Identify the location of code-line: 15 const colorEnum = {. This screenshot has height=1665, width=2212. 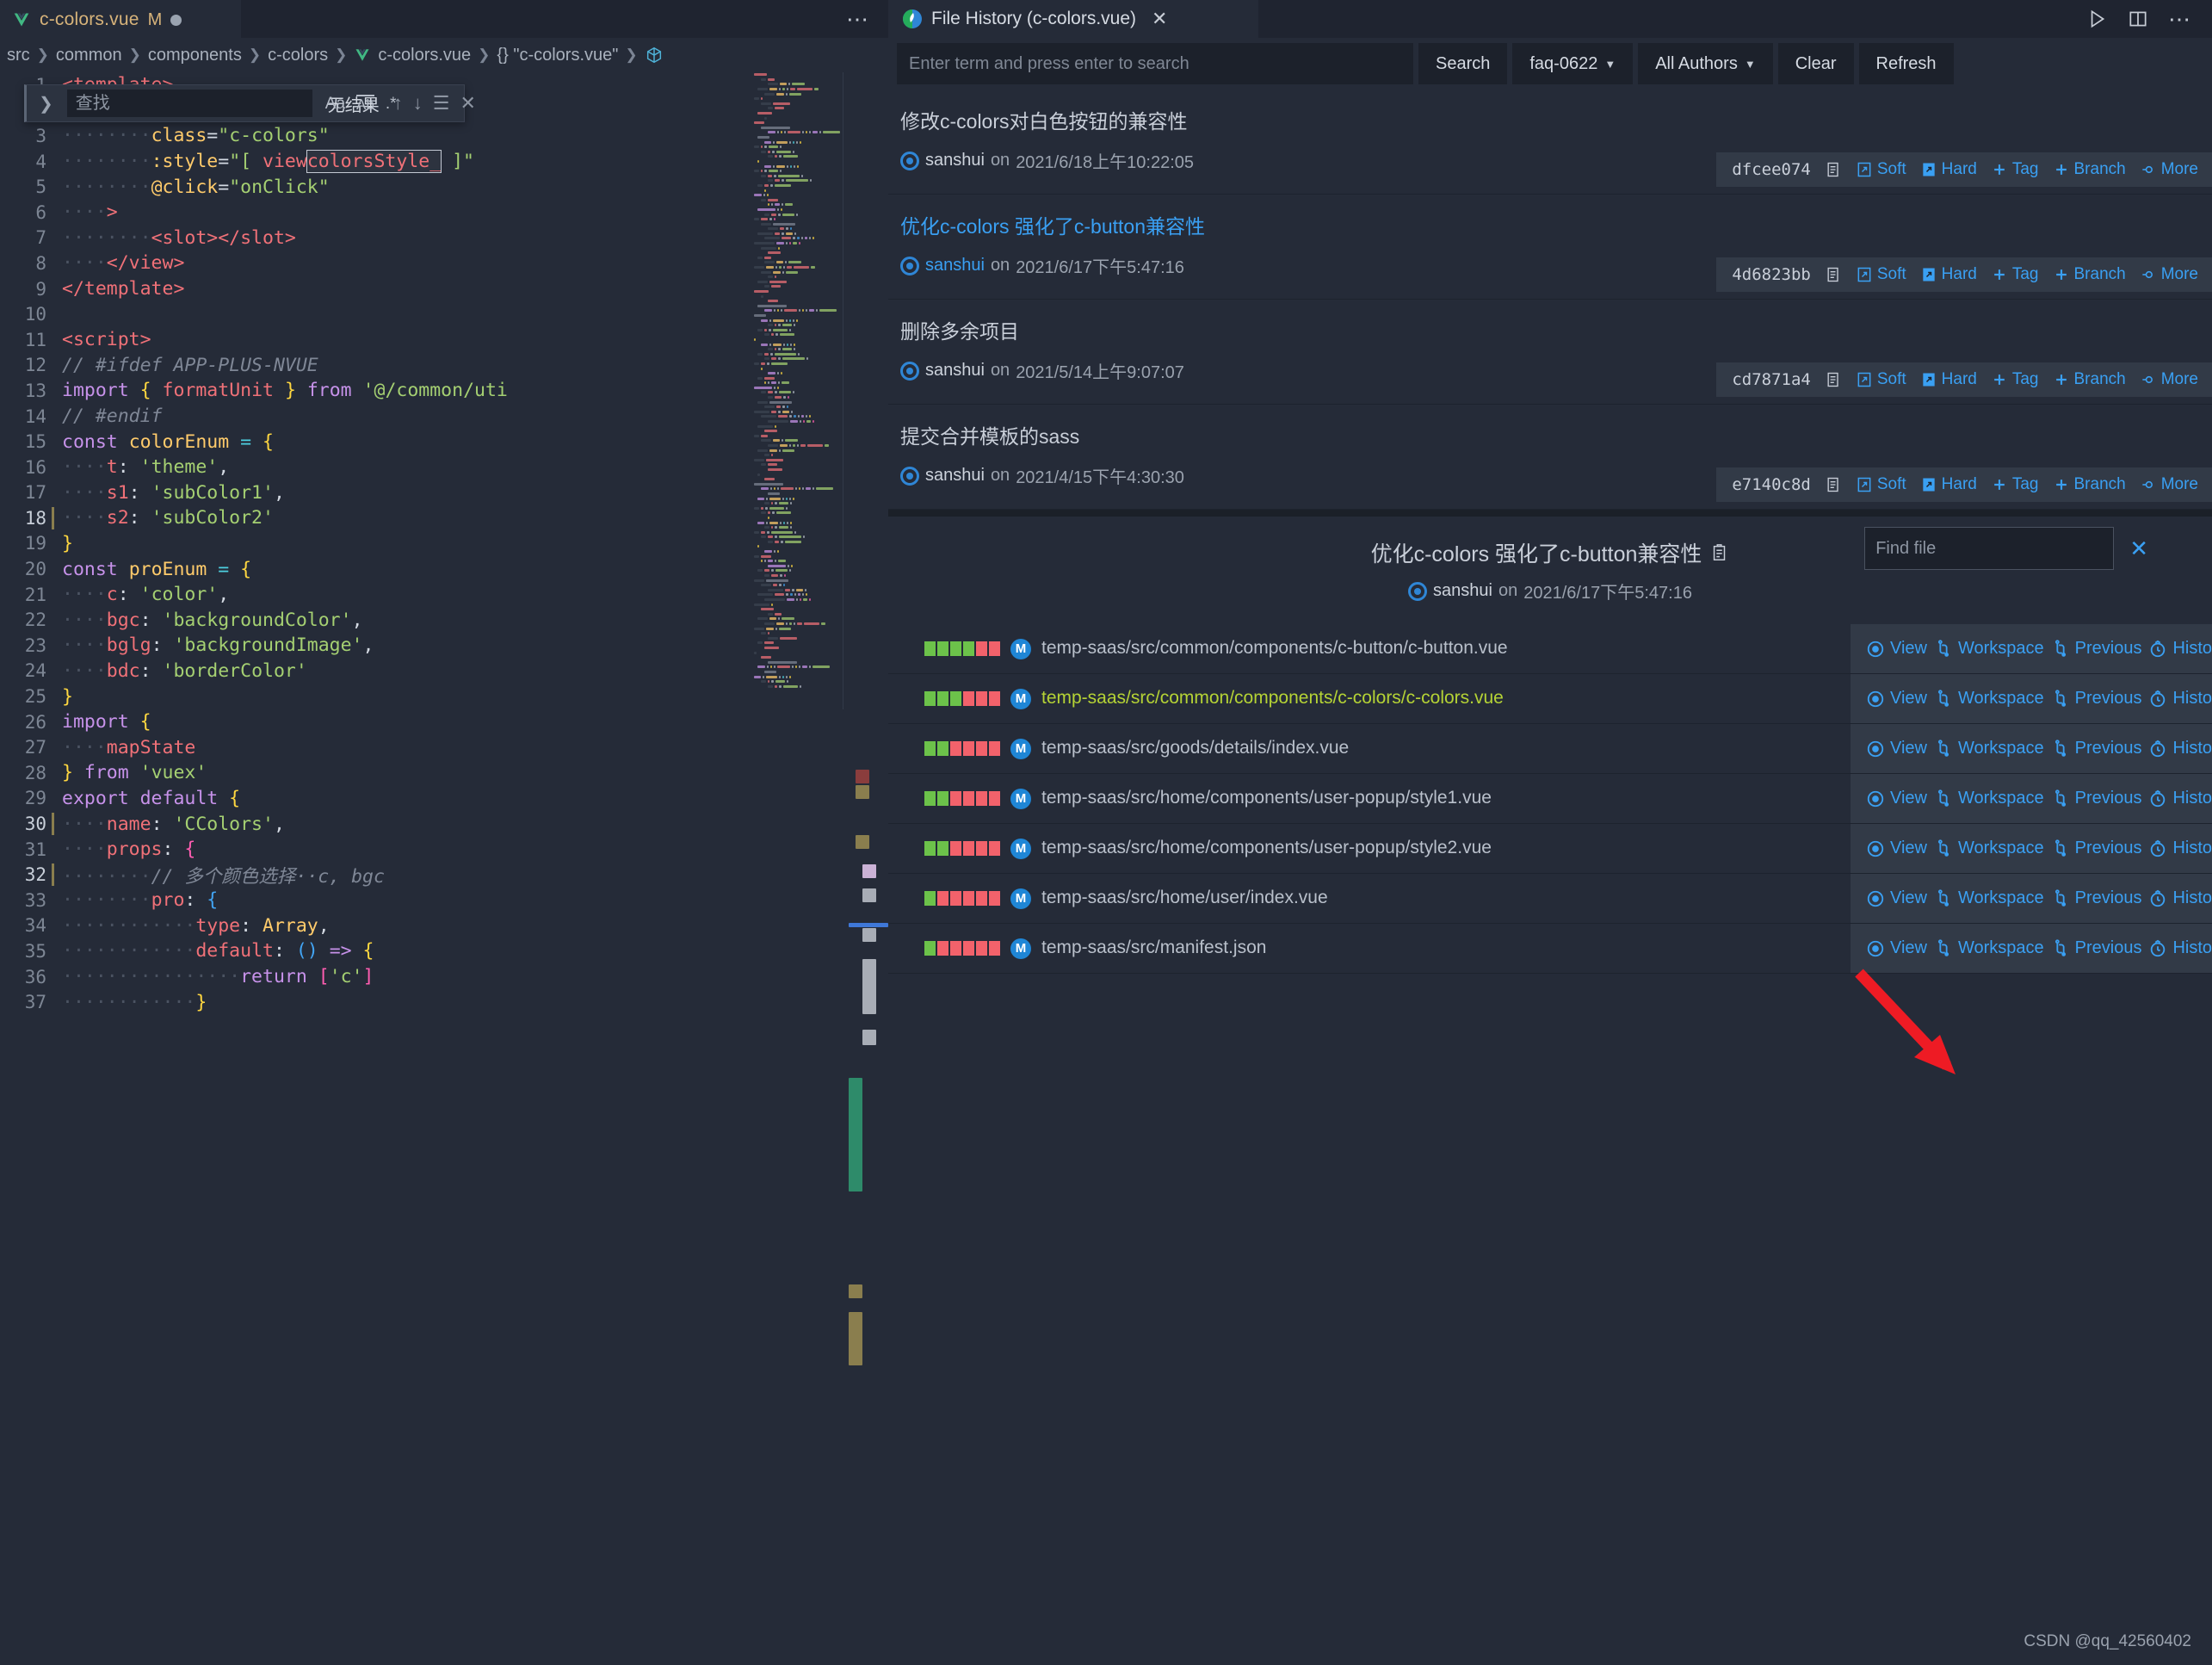
(444, 442).